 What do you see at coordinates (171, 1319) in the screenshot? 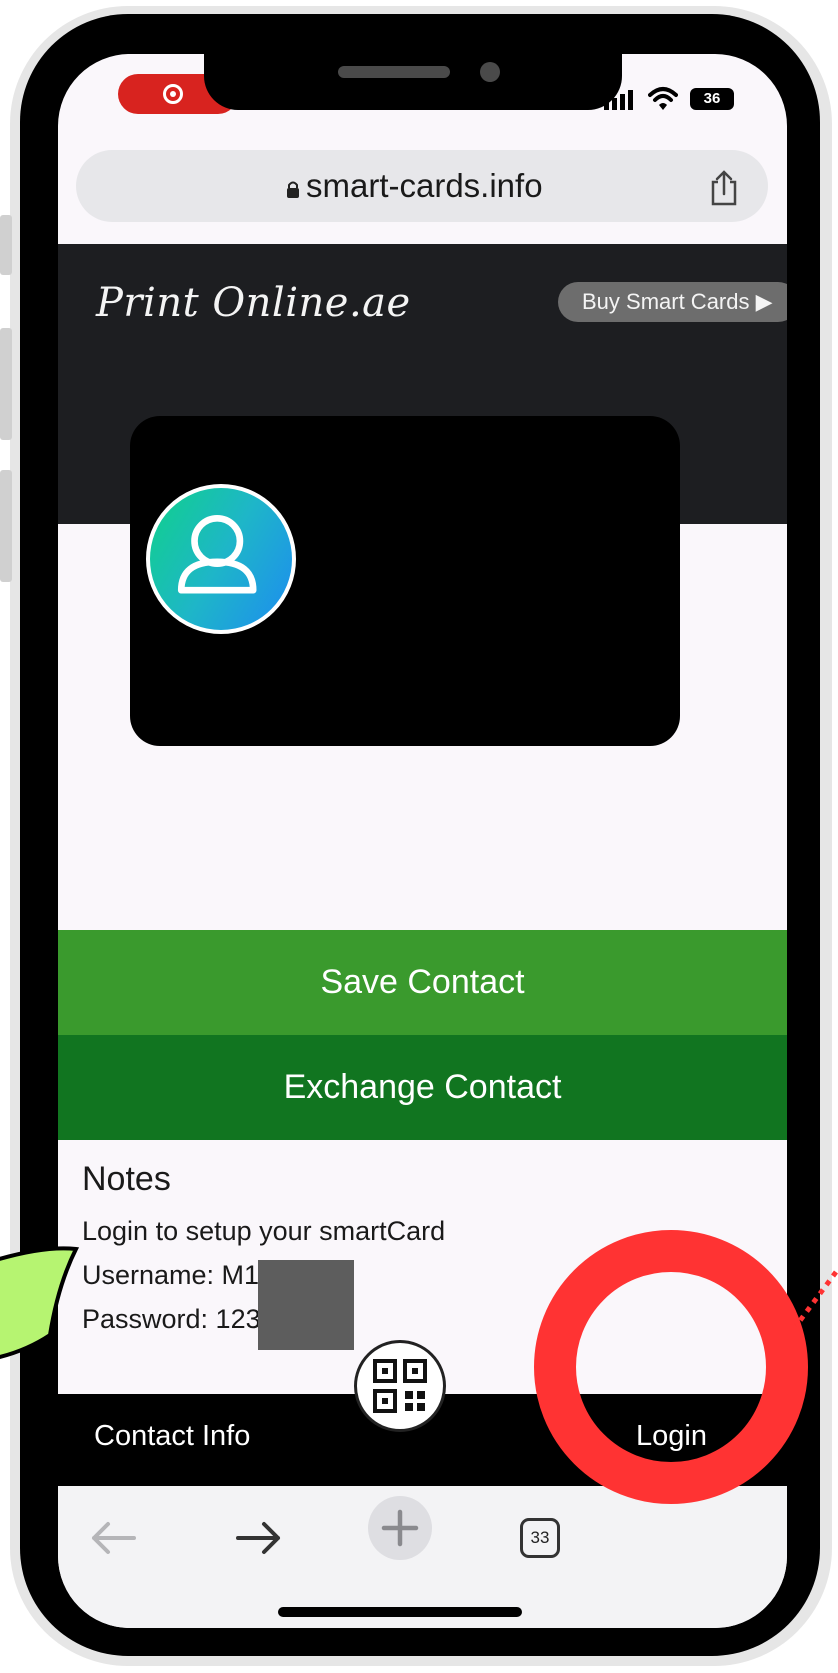
I see `notes-line-password: Password: 123` at bounding box center [171, 1319].